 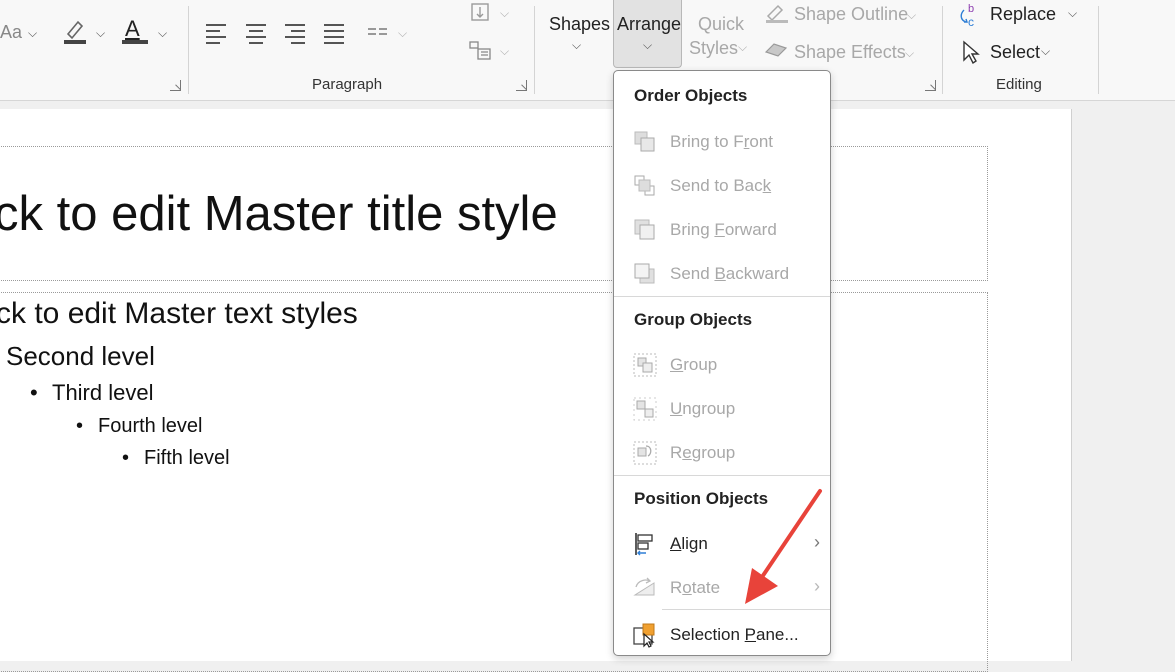 I want to click on annotation-arrow-icon, so click(x=783, y=546).